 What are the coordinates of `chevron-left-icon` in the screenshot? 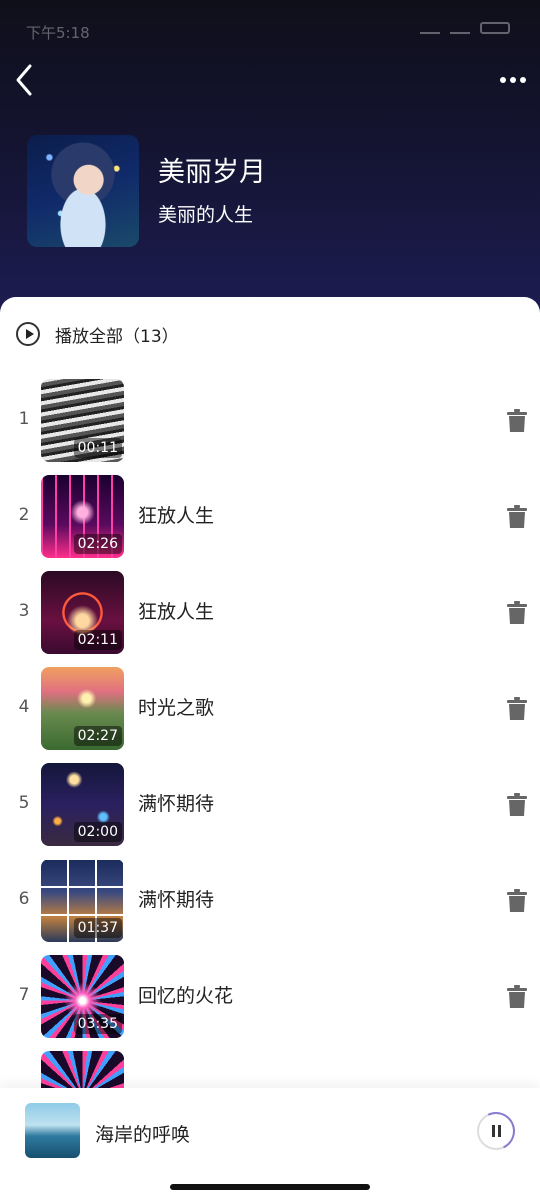 It's located at (24, 80).